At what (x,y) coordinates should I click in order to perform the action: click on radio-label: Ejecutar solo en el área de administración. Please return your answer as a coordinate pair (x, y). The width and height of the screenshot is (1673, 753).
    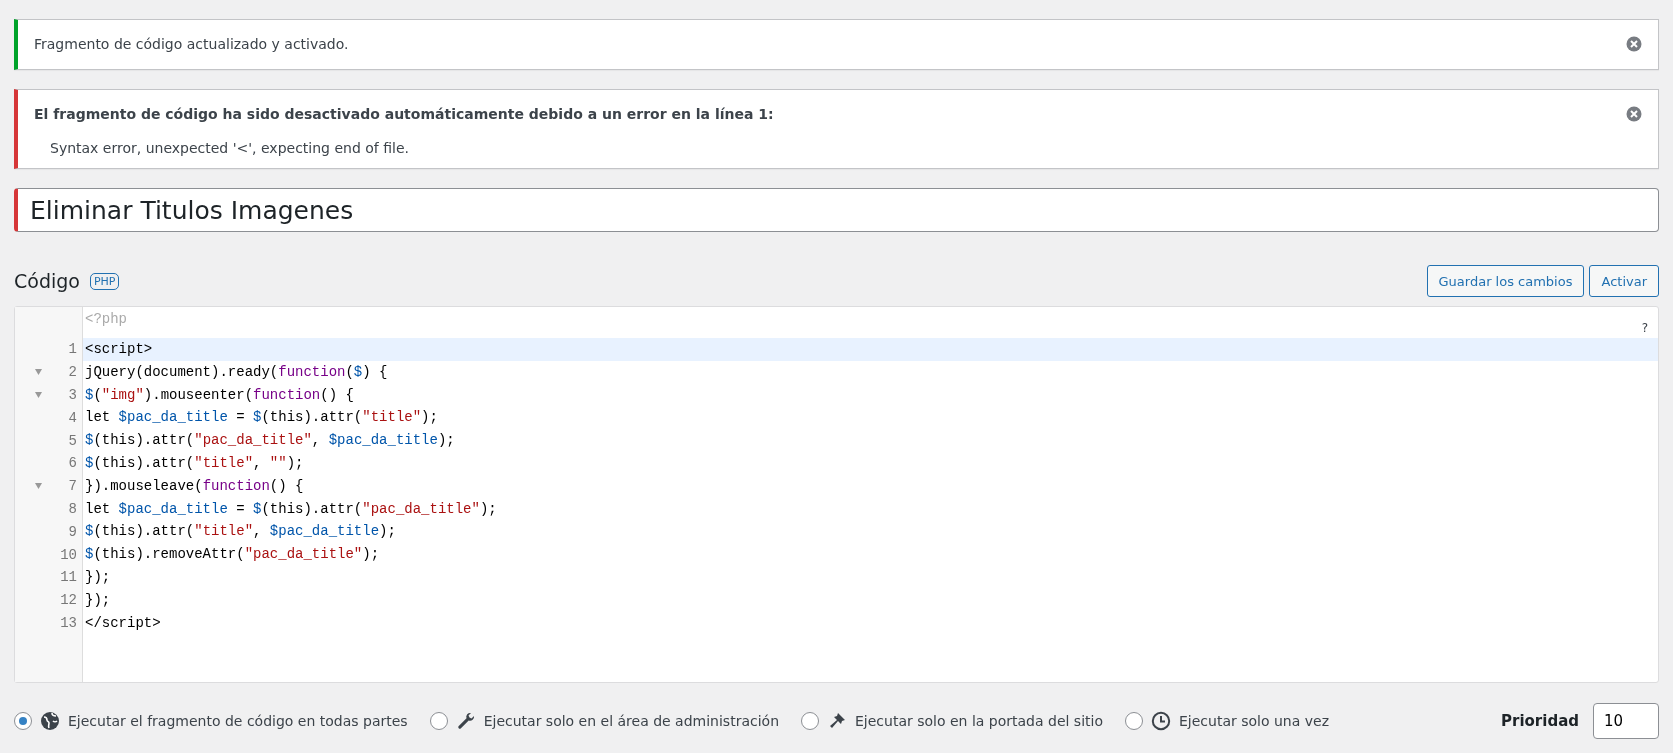
    Looking at the image, I should click on (631, 721).